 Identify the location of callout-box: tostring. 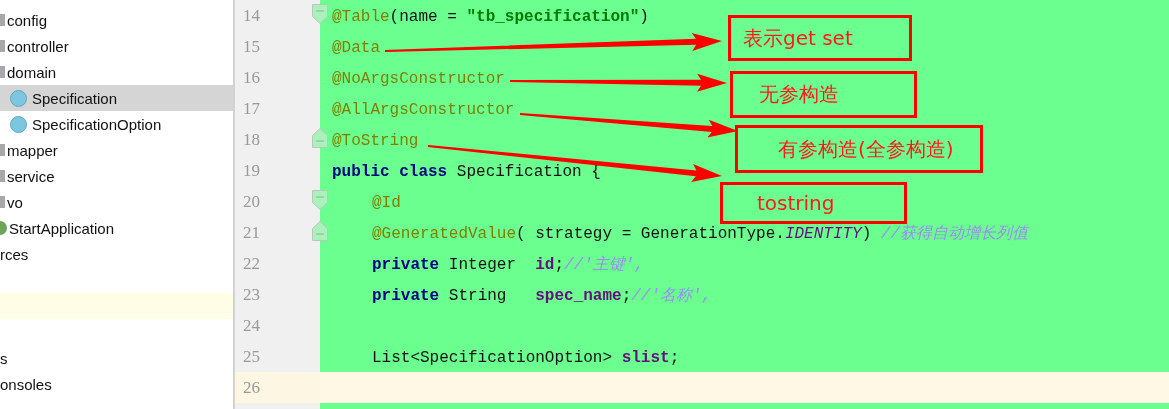
(813, 203).